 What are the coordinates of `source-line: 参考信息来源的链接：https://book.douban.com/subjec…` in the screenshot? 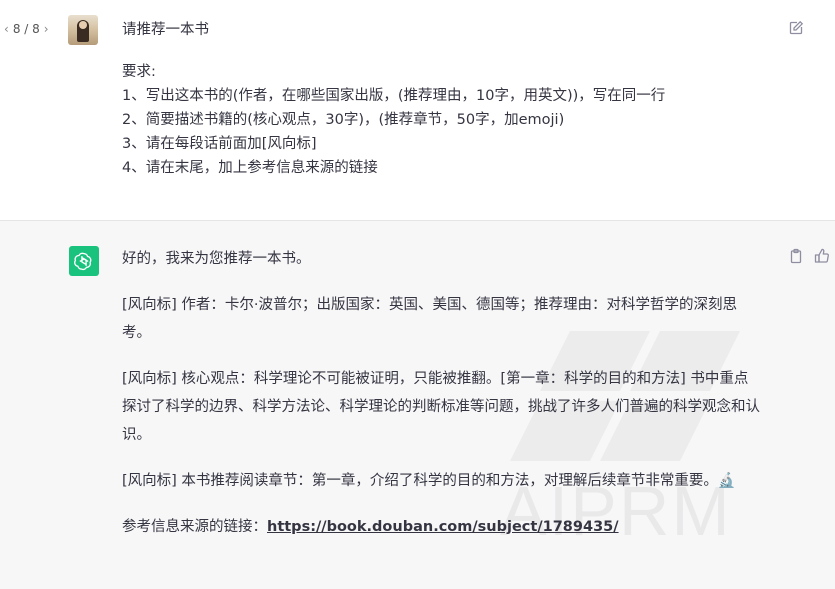 It's located at (442, 527).